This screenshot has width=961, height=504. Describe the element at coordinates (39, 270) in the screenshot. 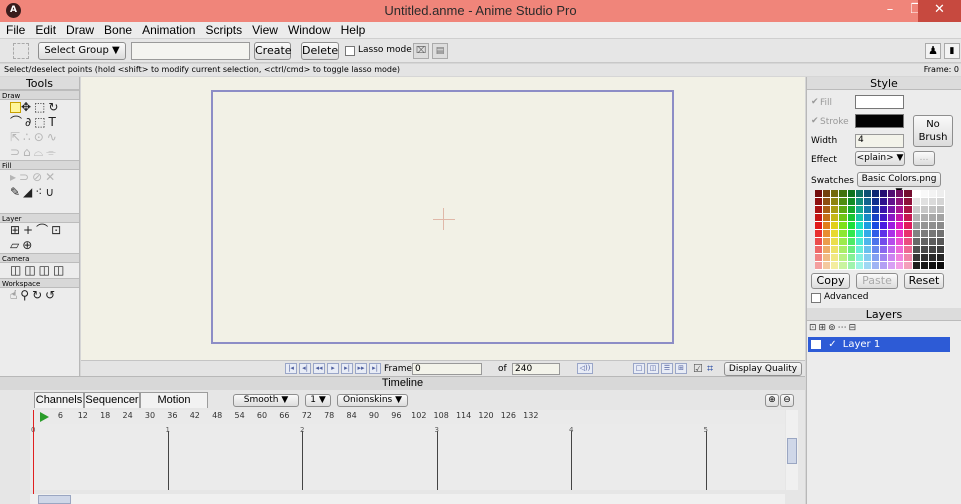

I see `camera-tools-row: ◫◫◫◫` at that location.